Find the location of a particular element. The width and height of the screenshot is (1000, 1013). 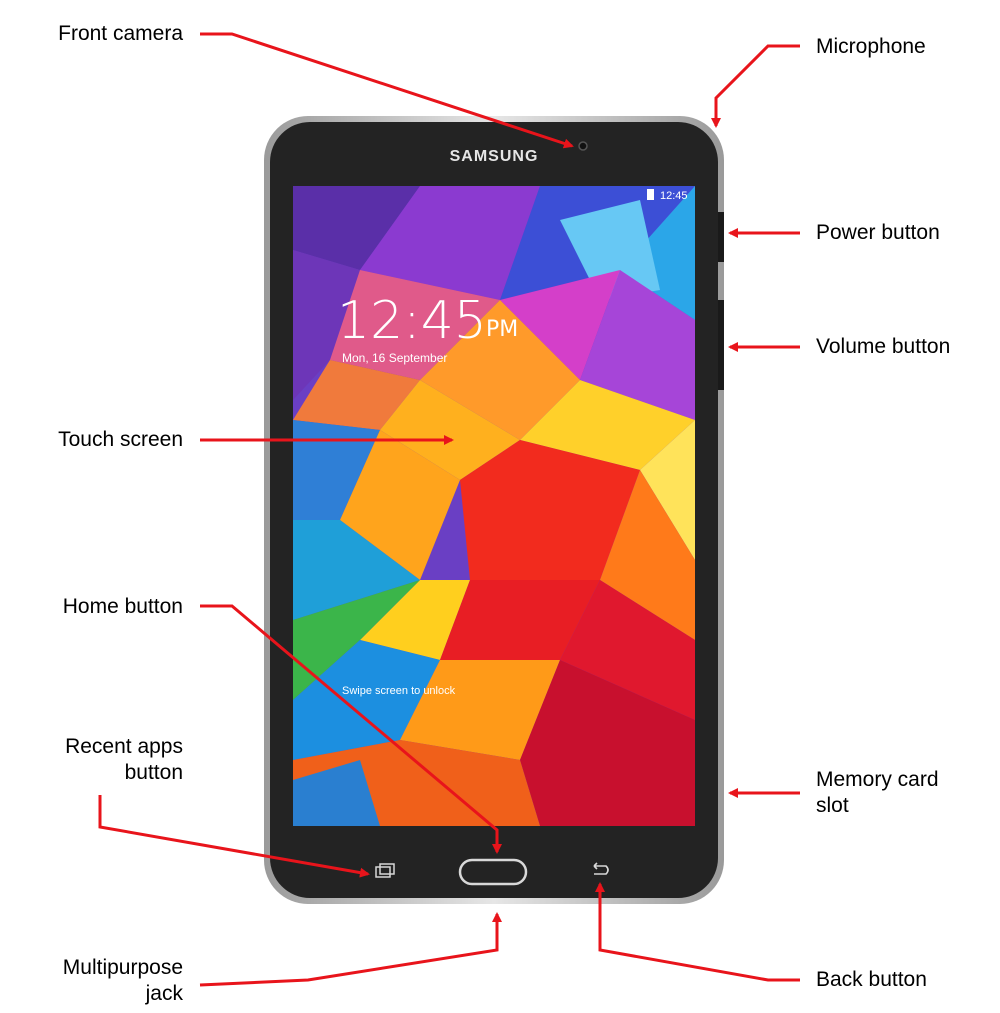

unlock-hint: Swipe screen to unlock is located at coordinates (399, 691).